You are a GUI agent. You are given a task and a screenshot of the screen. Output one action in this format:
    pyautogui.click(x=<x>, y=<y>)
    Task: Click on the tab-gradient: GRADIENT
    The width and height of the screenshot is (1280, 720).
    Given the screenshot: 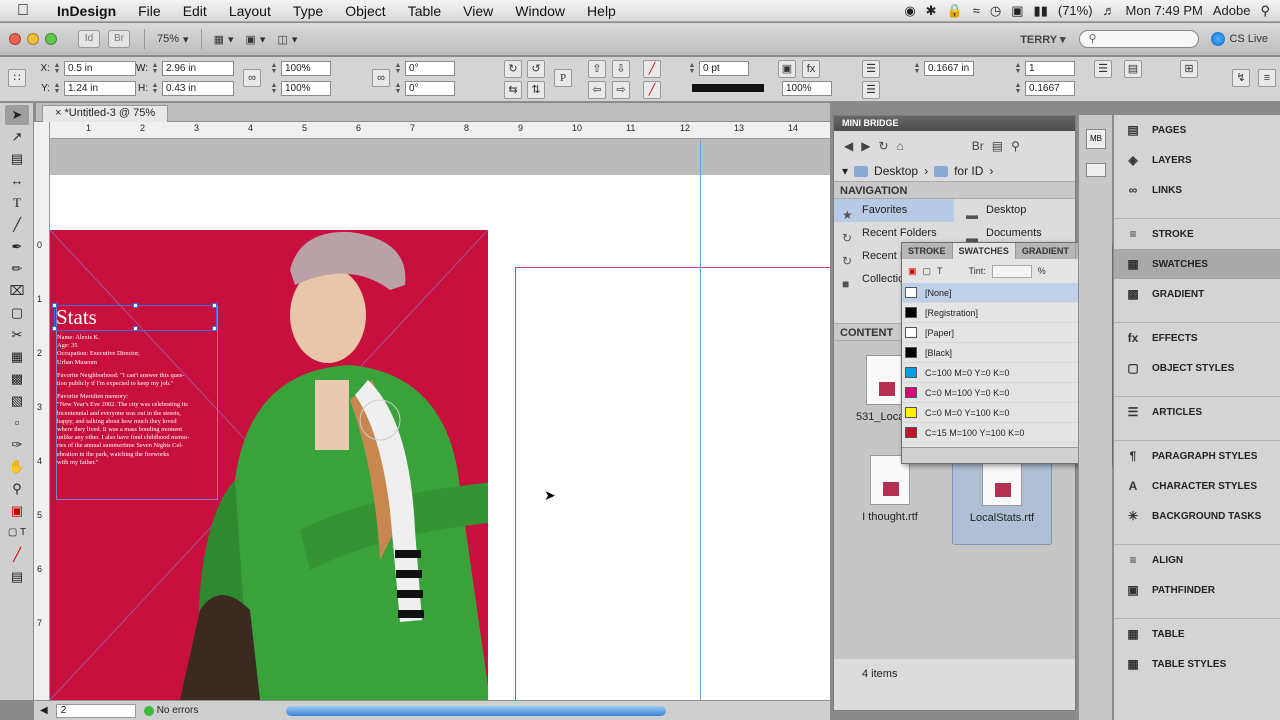 What is the action you would take?
    pyautogui.click(x=1046, y=251)
    